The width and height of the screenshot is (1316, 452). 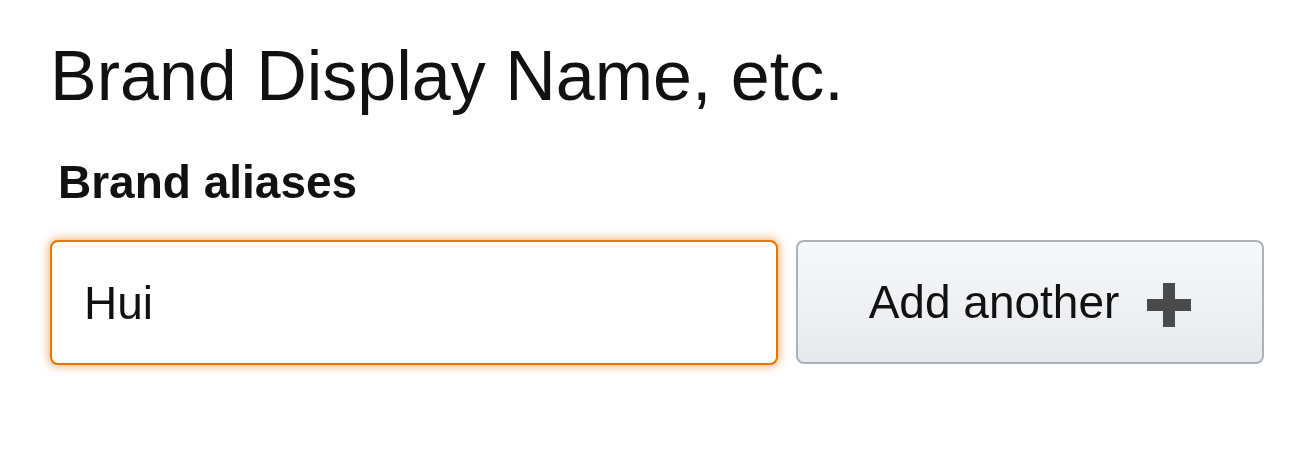 What do you see at coordinates (208, 182) in the screenshot?
I see `field-label: Brand aliases` at bounding box center [208, 182].